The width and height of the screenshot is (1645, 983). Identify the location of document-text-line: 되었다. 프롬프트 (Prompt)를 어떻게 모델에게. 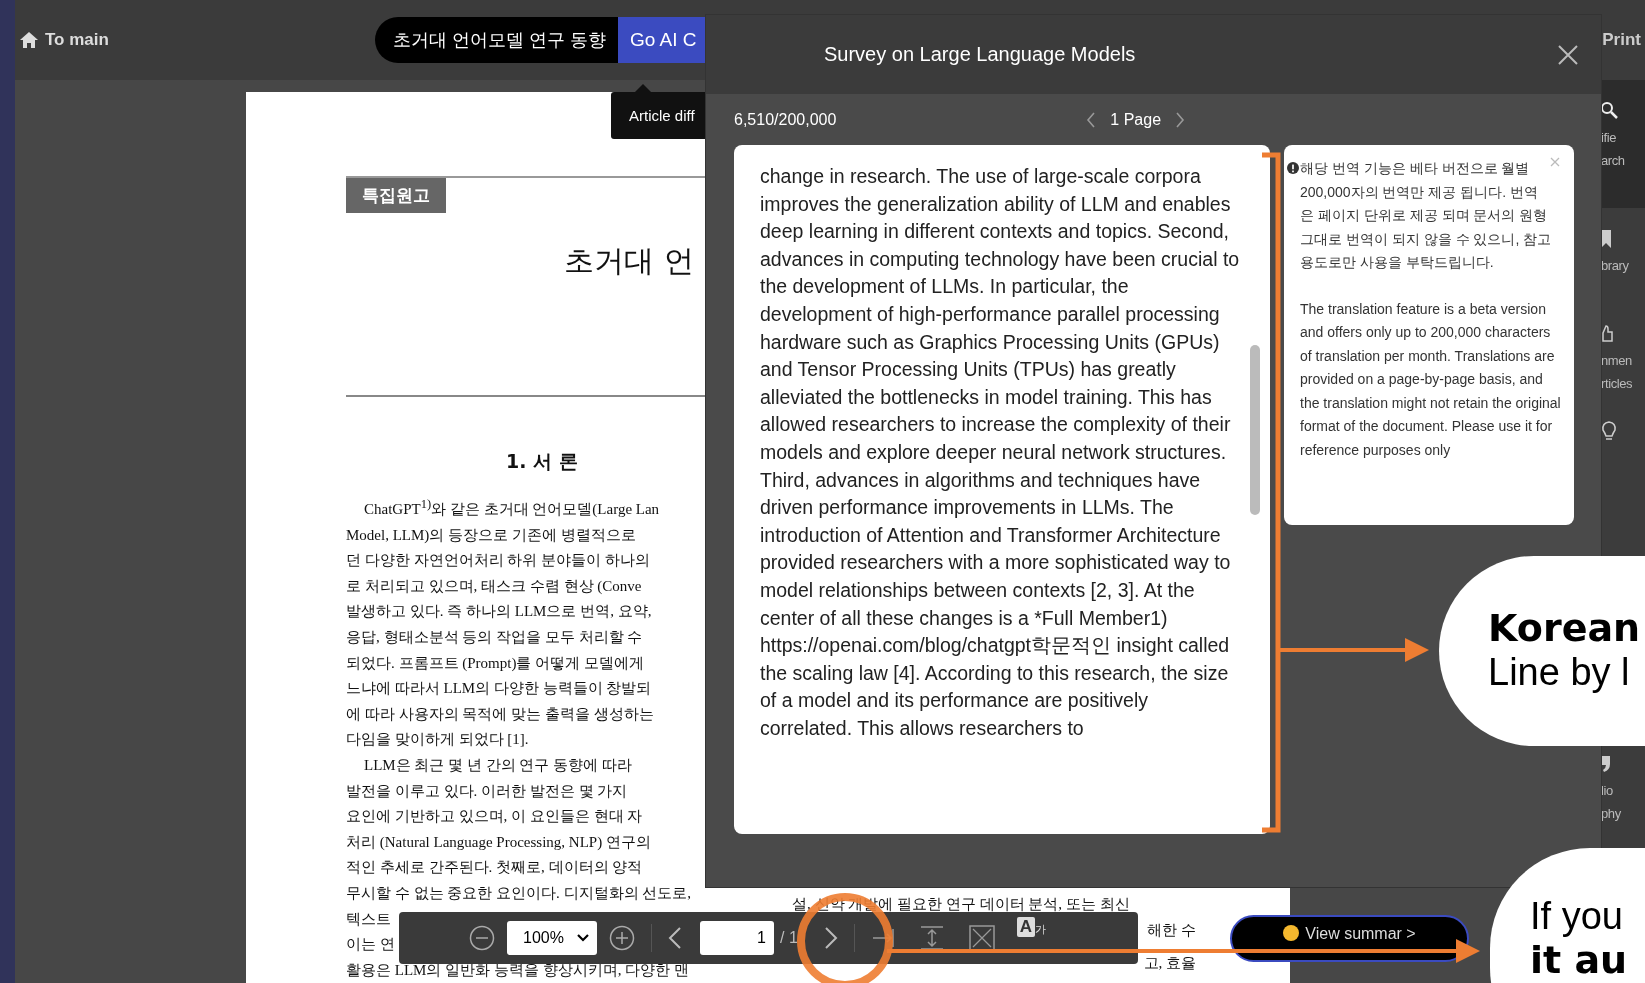
(495, 663).